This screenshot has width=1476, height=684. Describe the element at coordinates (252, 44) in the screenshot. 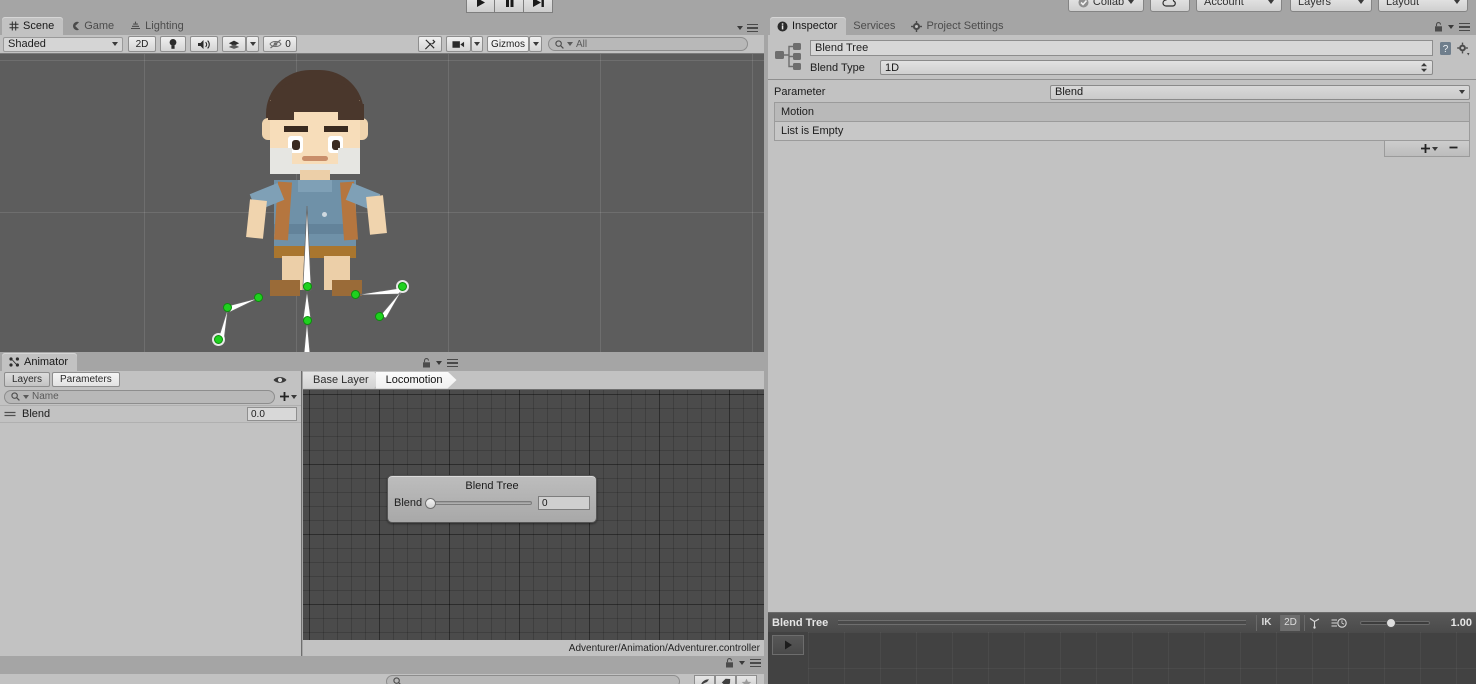

I see `scene-fx-dropdown` at that location.